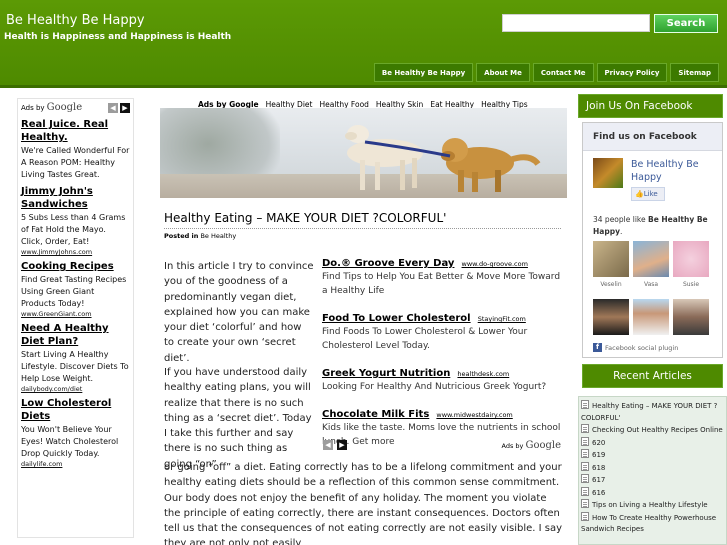  Describe the element at coordinates (442, 446) in the screenshot. I see `inline-ad-footer: ◀ ▶ Ads by Google` at that location.